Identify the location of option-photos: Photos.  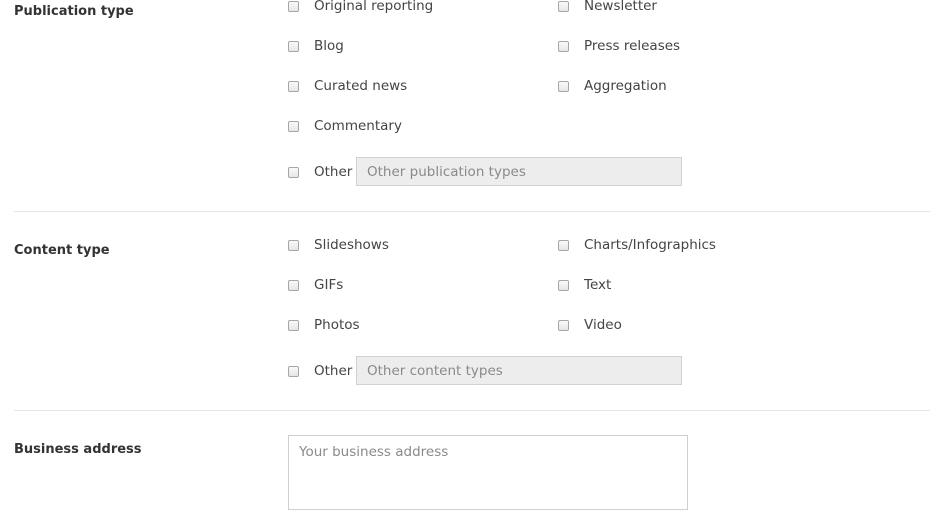
(324, 325).